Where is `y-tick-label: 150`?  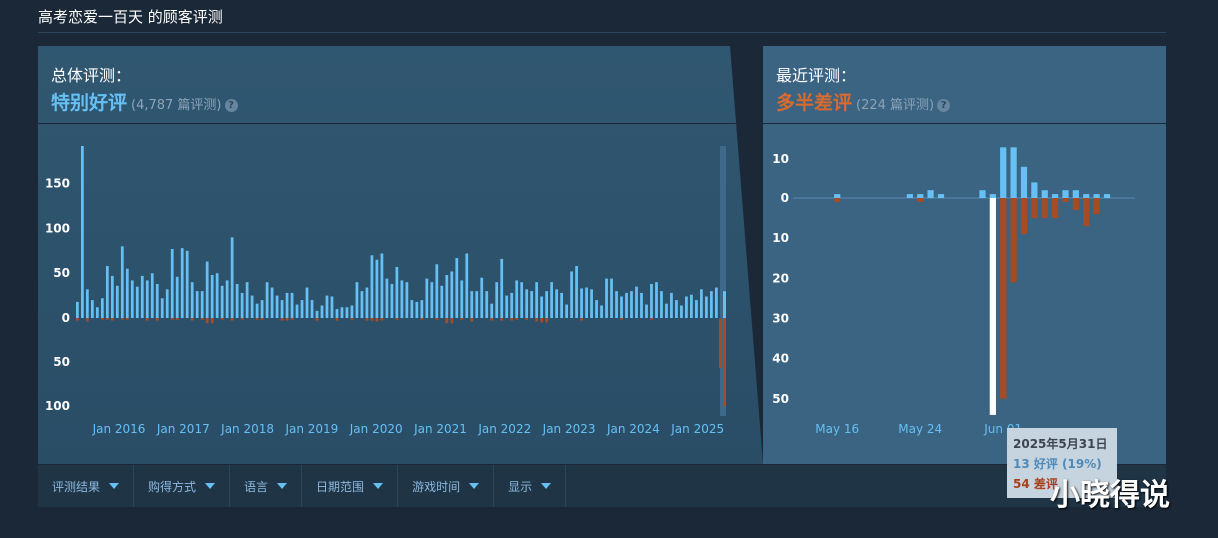 y-tick-label: 150 is located at coordinates (57, 184).